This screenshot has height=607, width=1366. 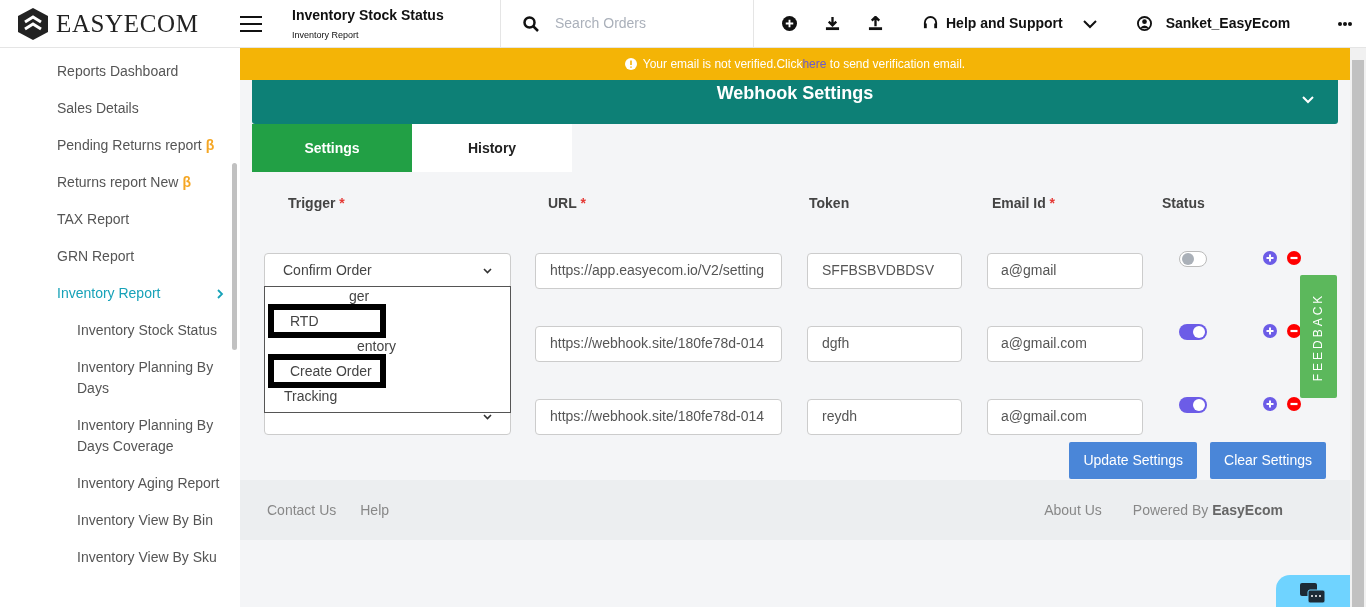 I want to click on sidebar-scrollbar, so click(x=234, y=256).